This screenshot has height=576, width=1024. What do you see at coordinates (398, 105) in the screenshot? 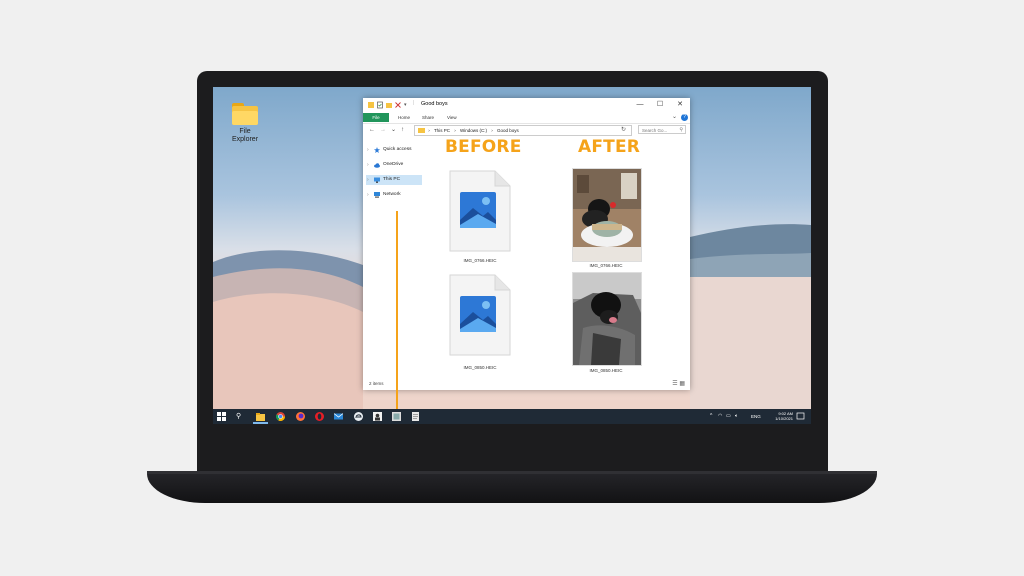
I see `delete-icon` at bounding box center [398, 105].